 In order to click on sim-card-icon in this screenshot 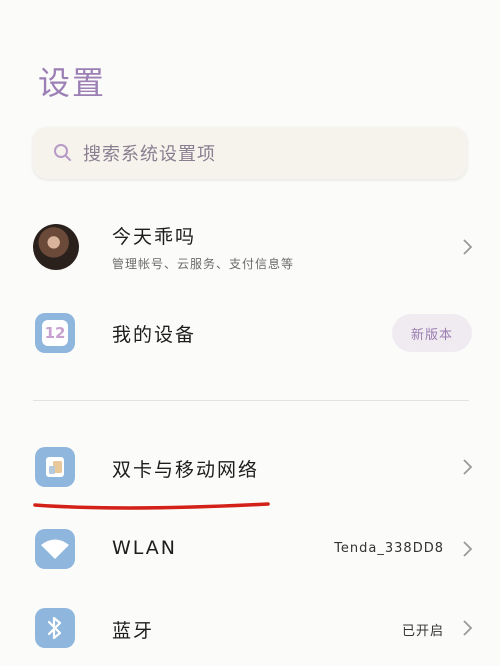, I will do `click(55, 467)`.